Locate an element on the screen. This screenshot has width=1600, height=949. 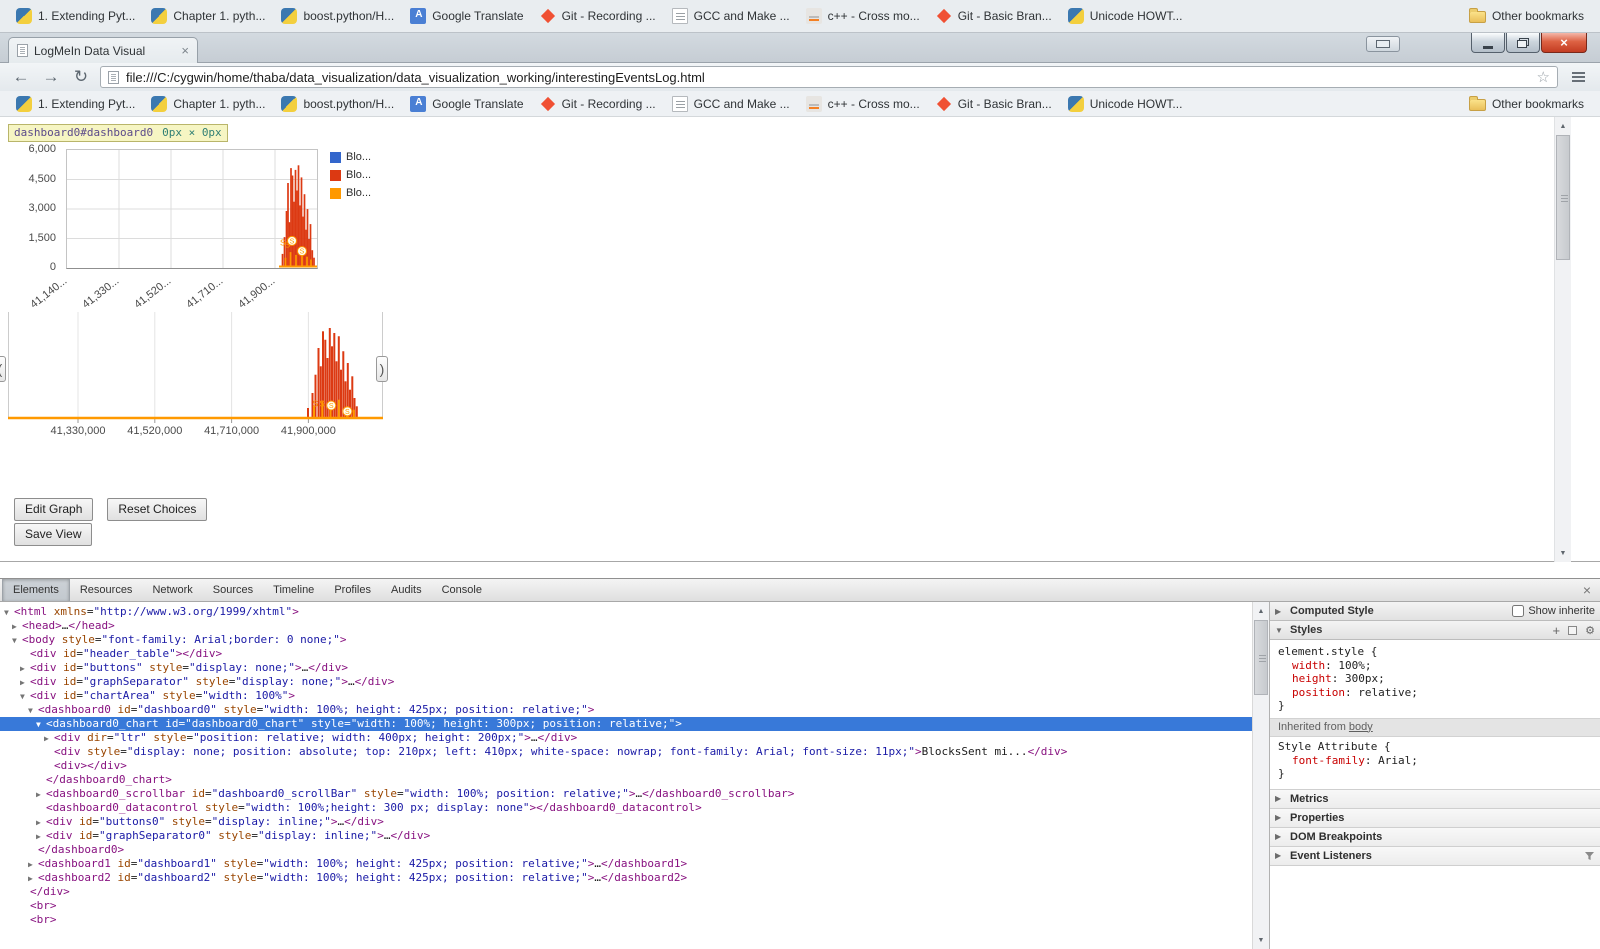
sidebar-section-properties: ▶ Properties is located at coordinates (1435, 818).